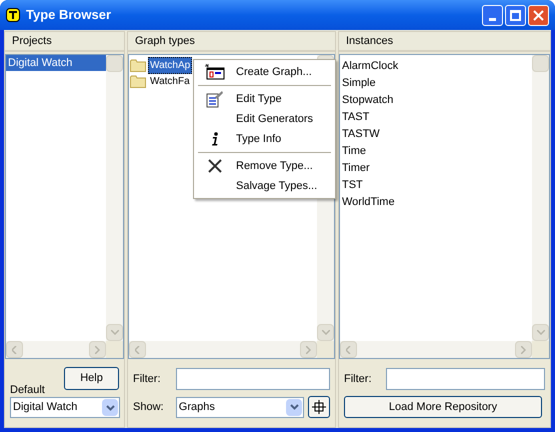  What do you see at coordinates (436, 168) in the screenshot?
I see `instance-item: Timer` at bounding box center [436, 168].